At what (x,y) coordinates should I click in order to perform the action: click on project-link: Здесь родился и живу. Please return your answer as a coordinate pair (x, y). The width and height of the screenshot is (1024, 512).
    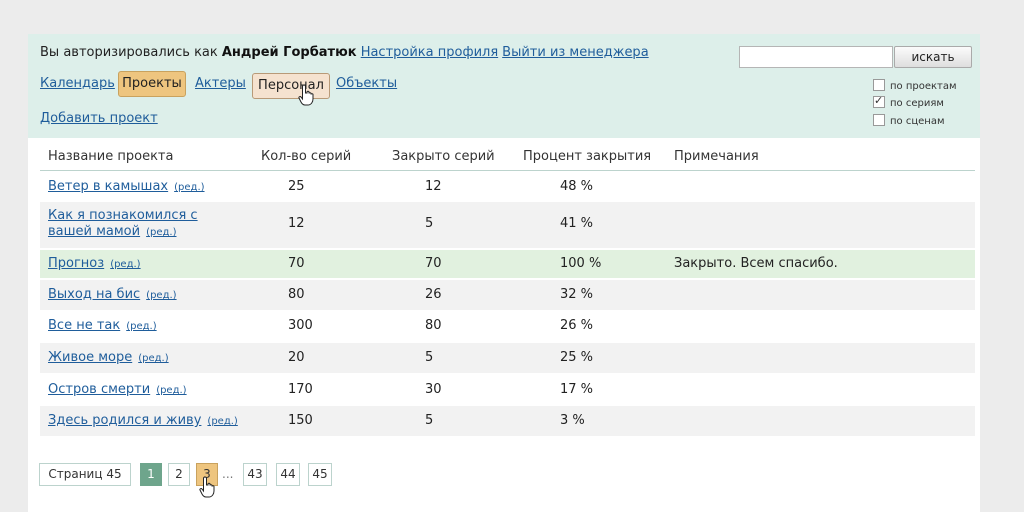
    Looking at the image, I should click on (124, 420).